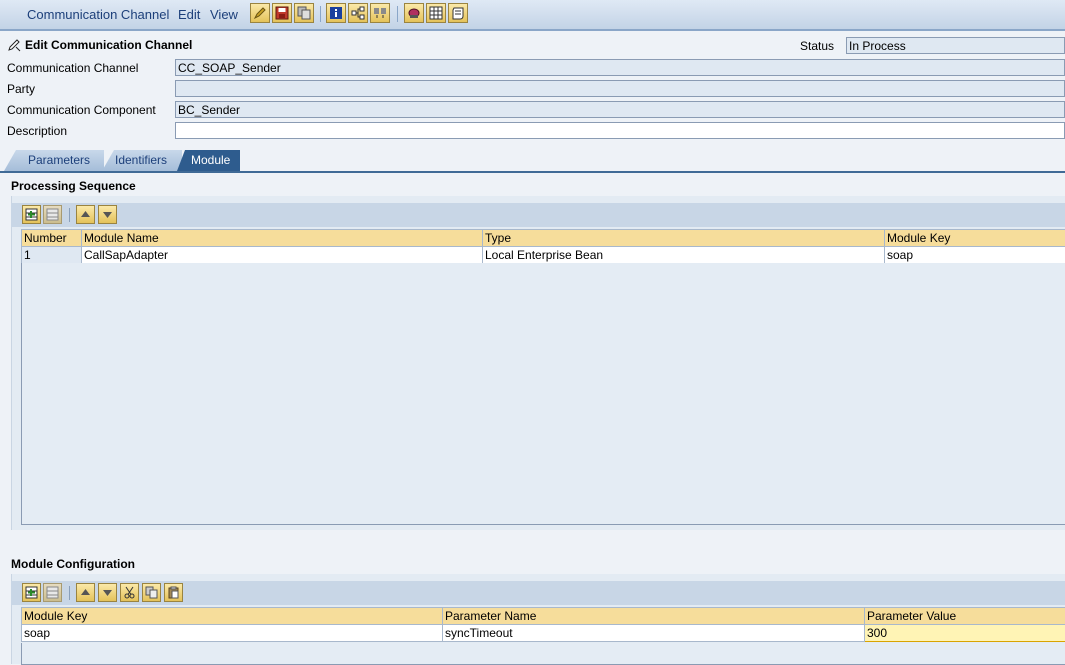 The height and width of the screenshot is (665, 1065). Describe the element at coordinates (955, 45) in the screenshot. I see `status-field: In Process` at that location.